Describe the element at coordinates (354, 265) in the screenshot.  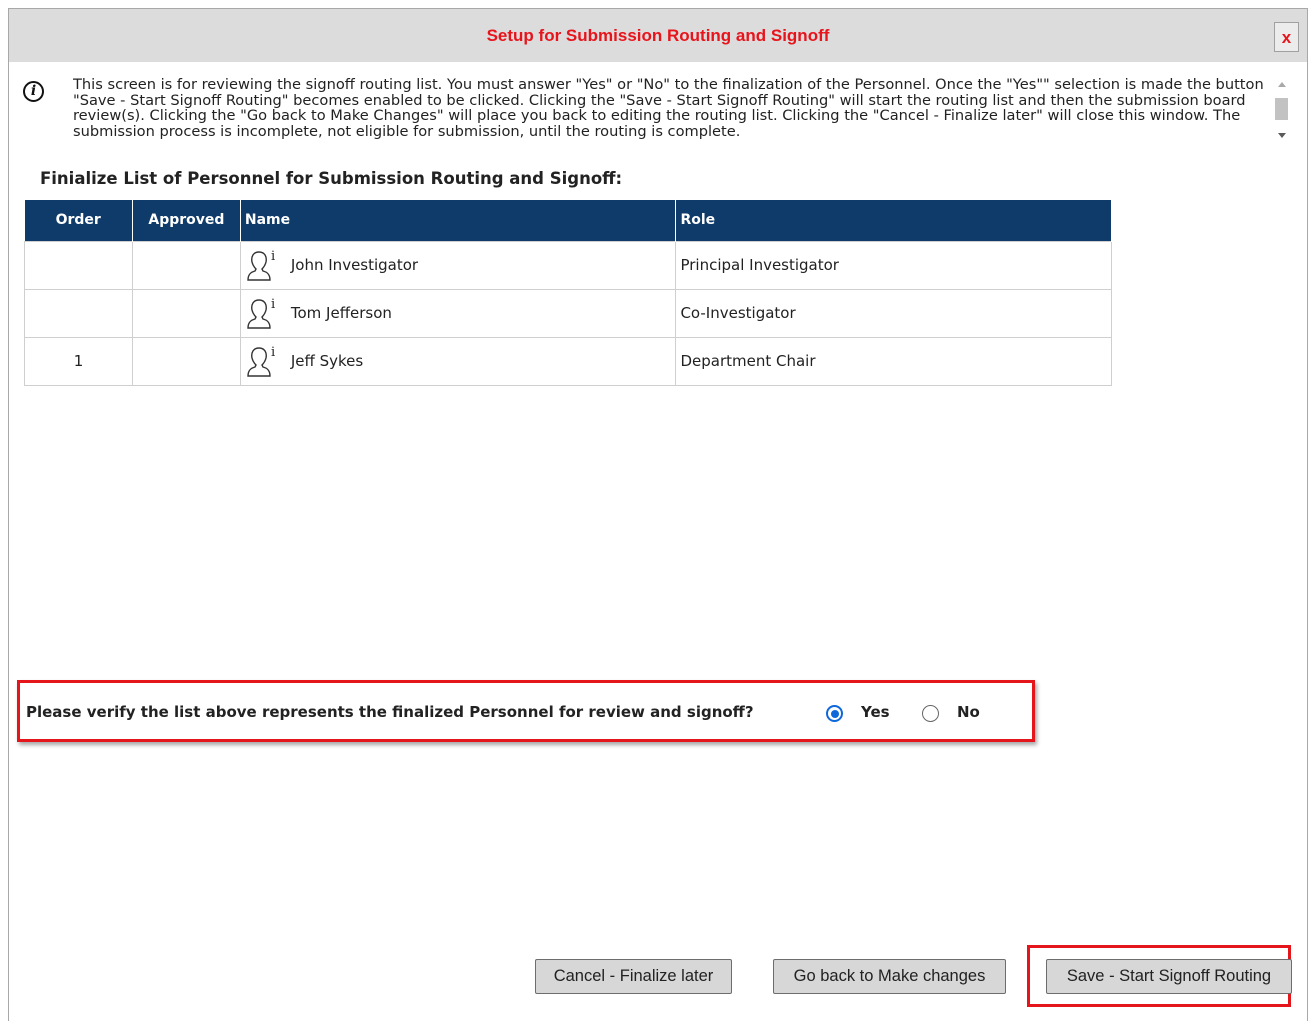
I see `person-name: John Investigator` at that location.